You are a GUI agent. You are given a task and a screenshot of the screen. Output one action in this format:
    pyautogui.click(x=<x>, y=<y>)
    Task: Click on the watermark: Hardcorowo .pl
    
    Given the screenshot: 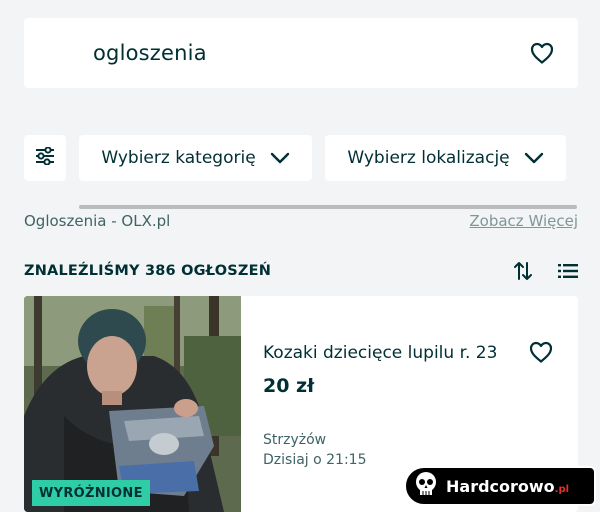 What is the action you would take?
    pyautogui.click(x=500, y=486)
    